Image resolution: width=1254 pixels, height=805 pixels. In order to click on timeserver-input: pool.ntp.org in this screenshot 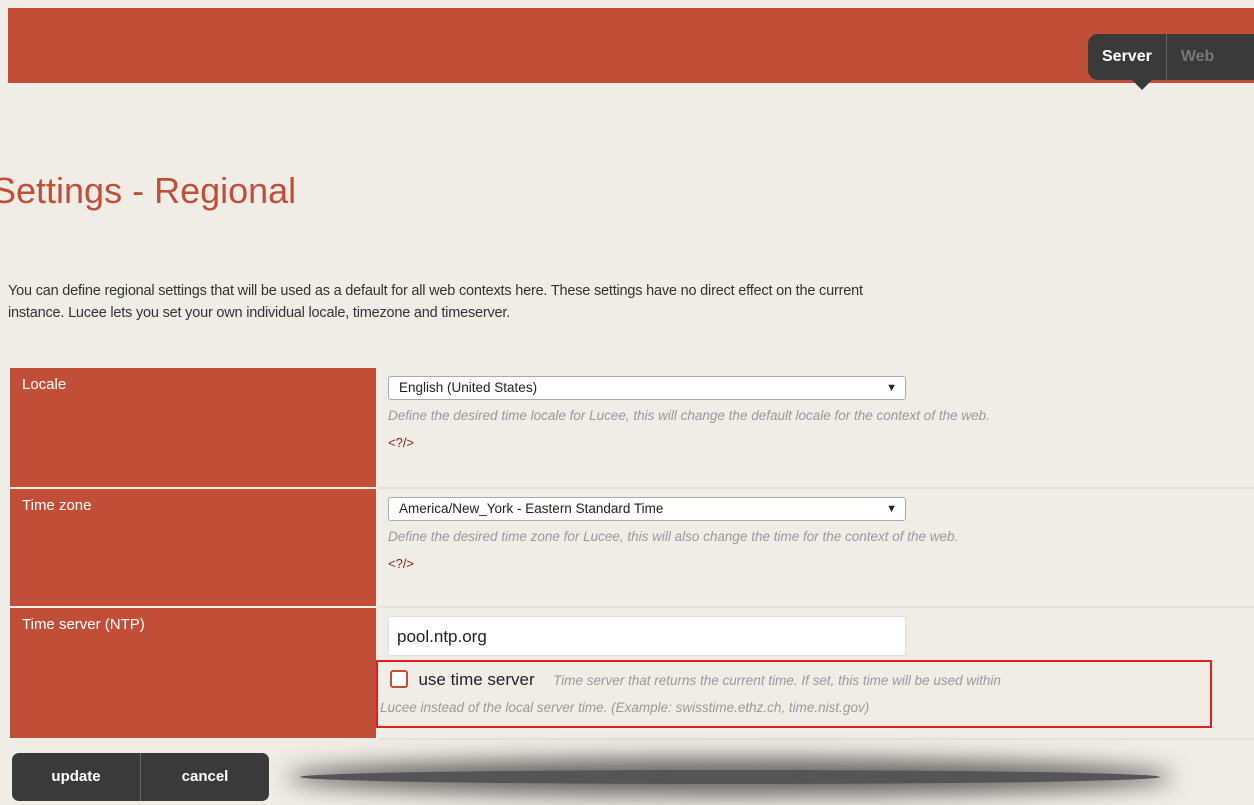, I will do `click(647, 636)`.